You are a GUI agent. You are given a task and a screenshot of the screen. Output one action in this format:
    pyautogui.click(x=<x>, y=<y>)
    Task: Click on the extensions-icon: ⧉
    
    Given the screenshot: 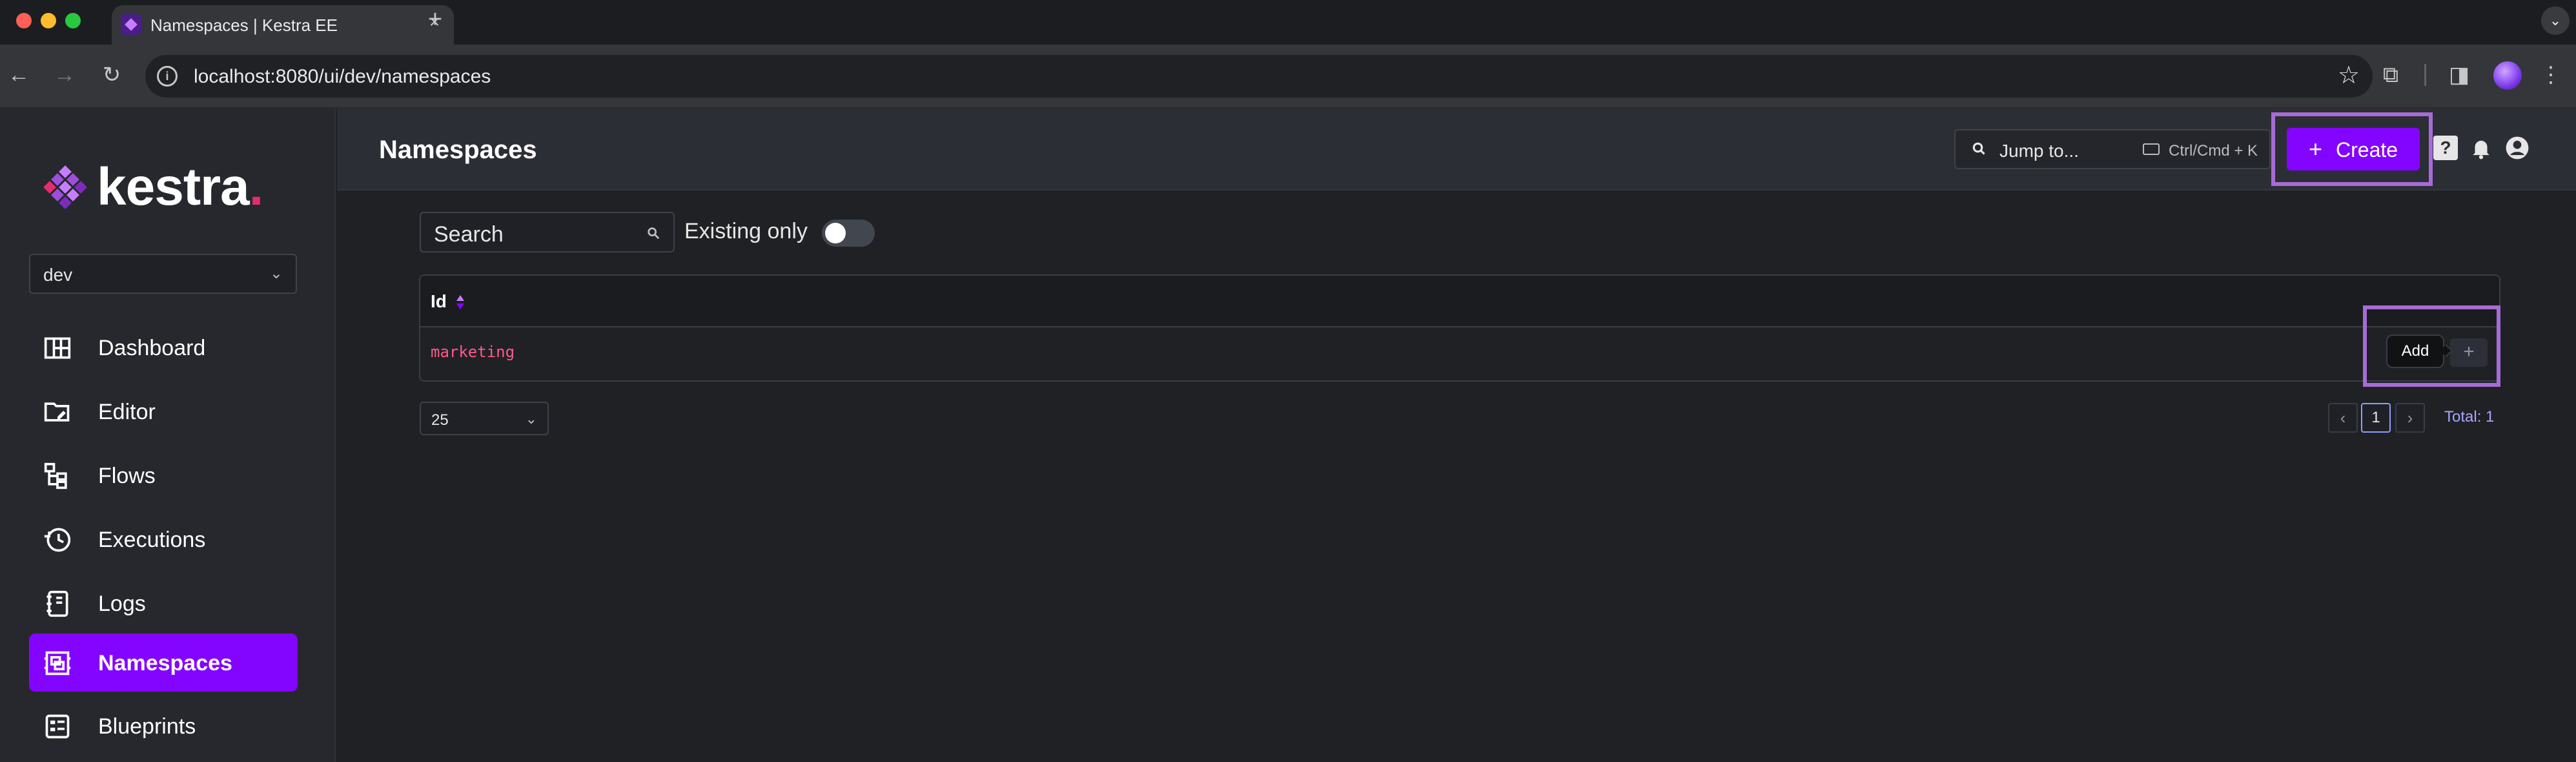 What is the action you would take?
    pyautogui.click(x=2391, y=75)
    